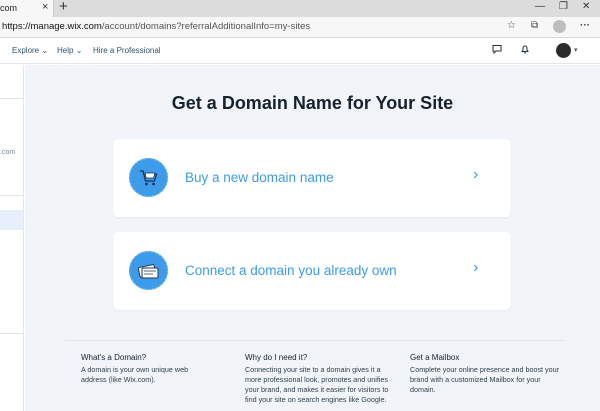  Describe the element at coordinates (534, 25) in the screenshot. I see `collections-icon: ⧉` at that location.